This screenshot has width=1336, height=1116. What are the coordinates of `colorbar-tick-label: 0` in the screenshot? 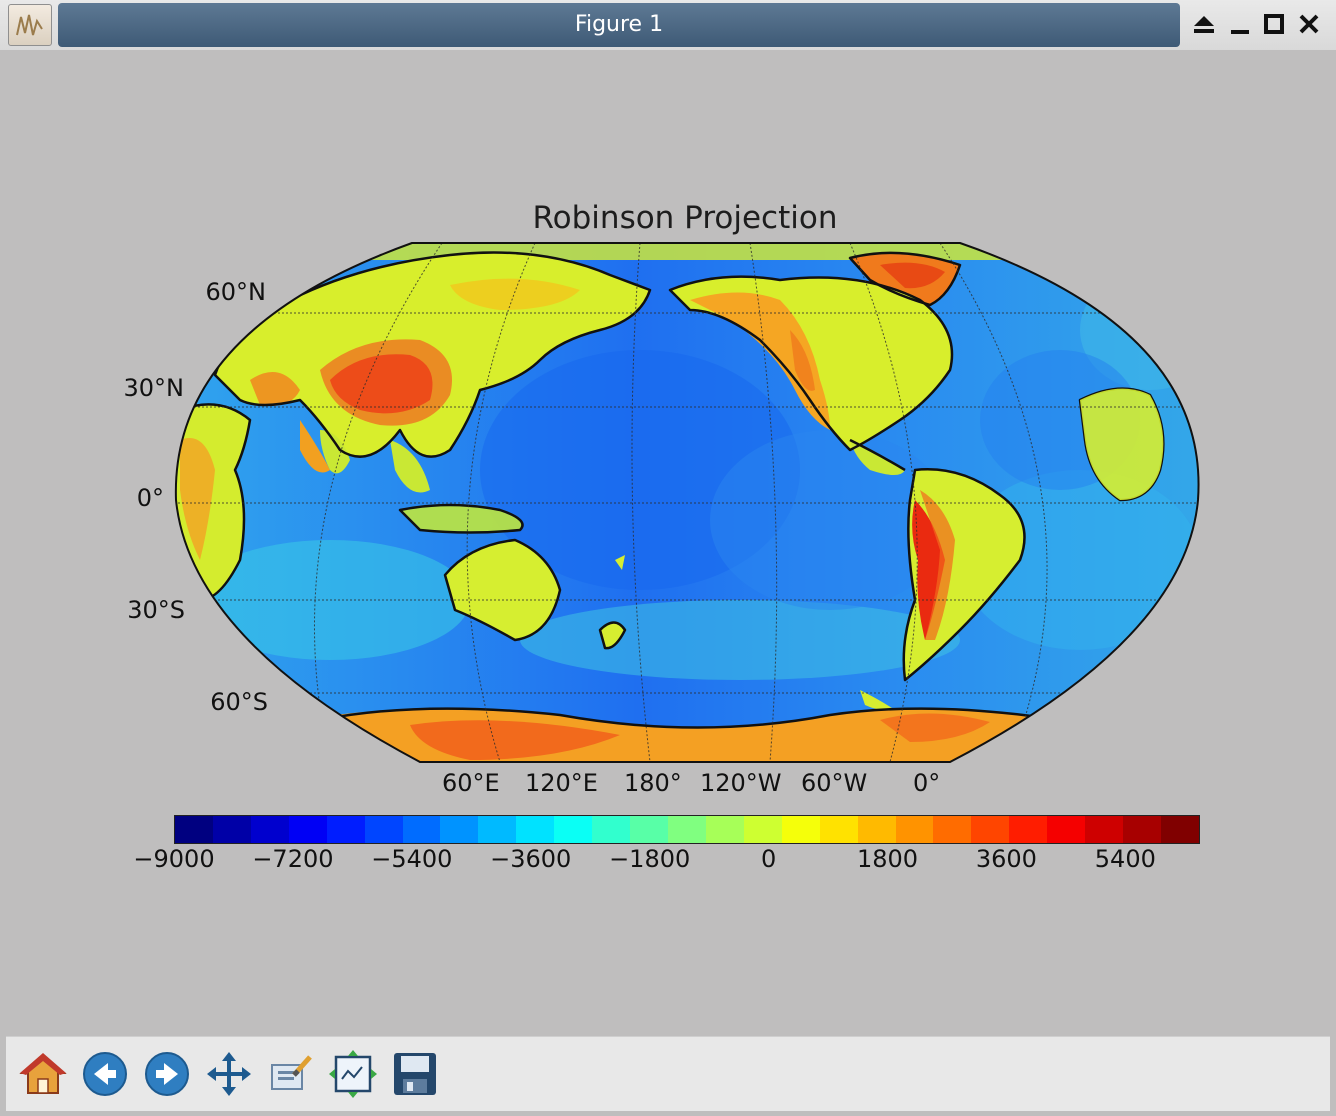 It's located at (768, 859).